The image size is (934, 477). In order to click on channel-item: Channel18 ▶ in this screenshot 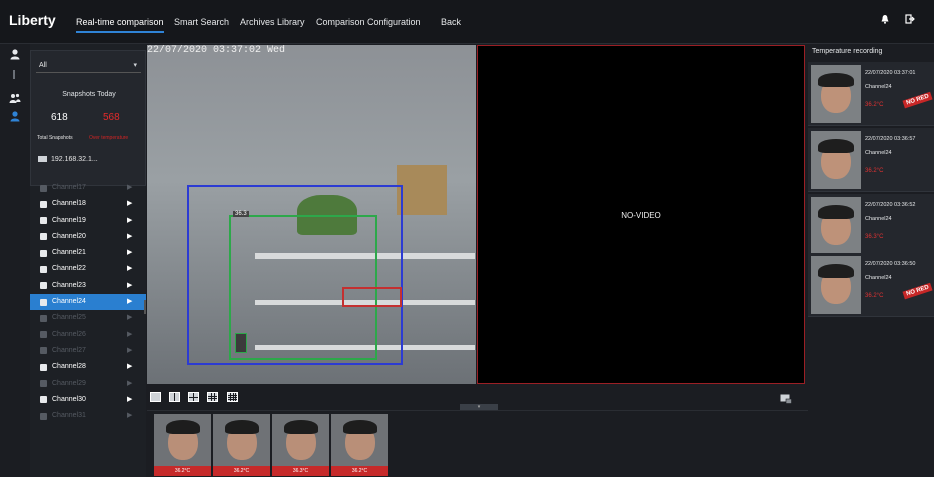, I will do `click(88, 204)`.